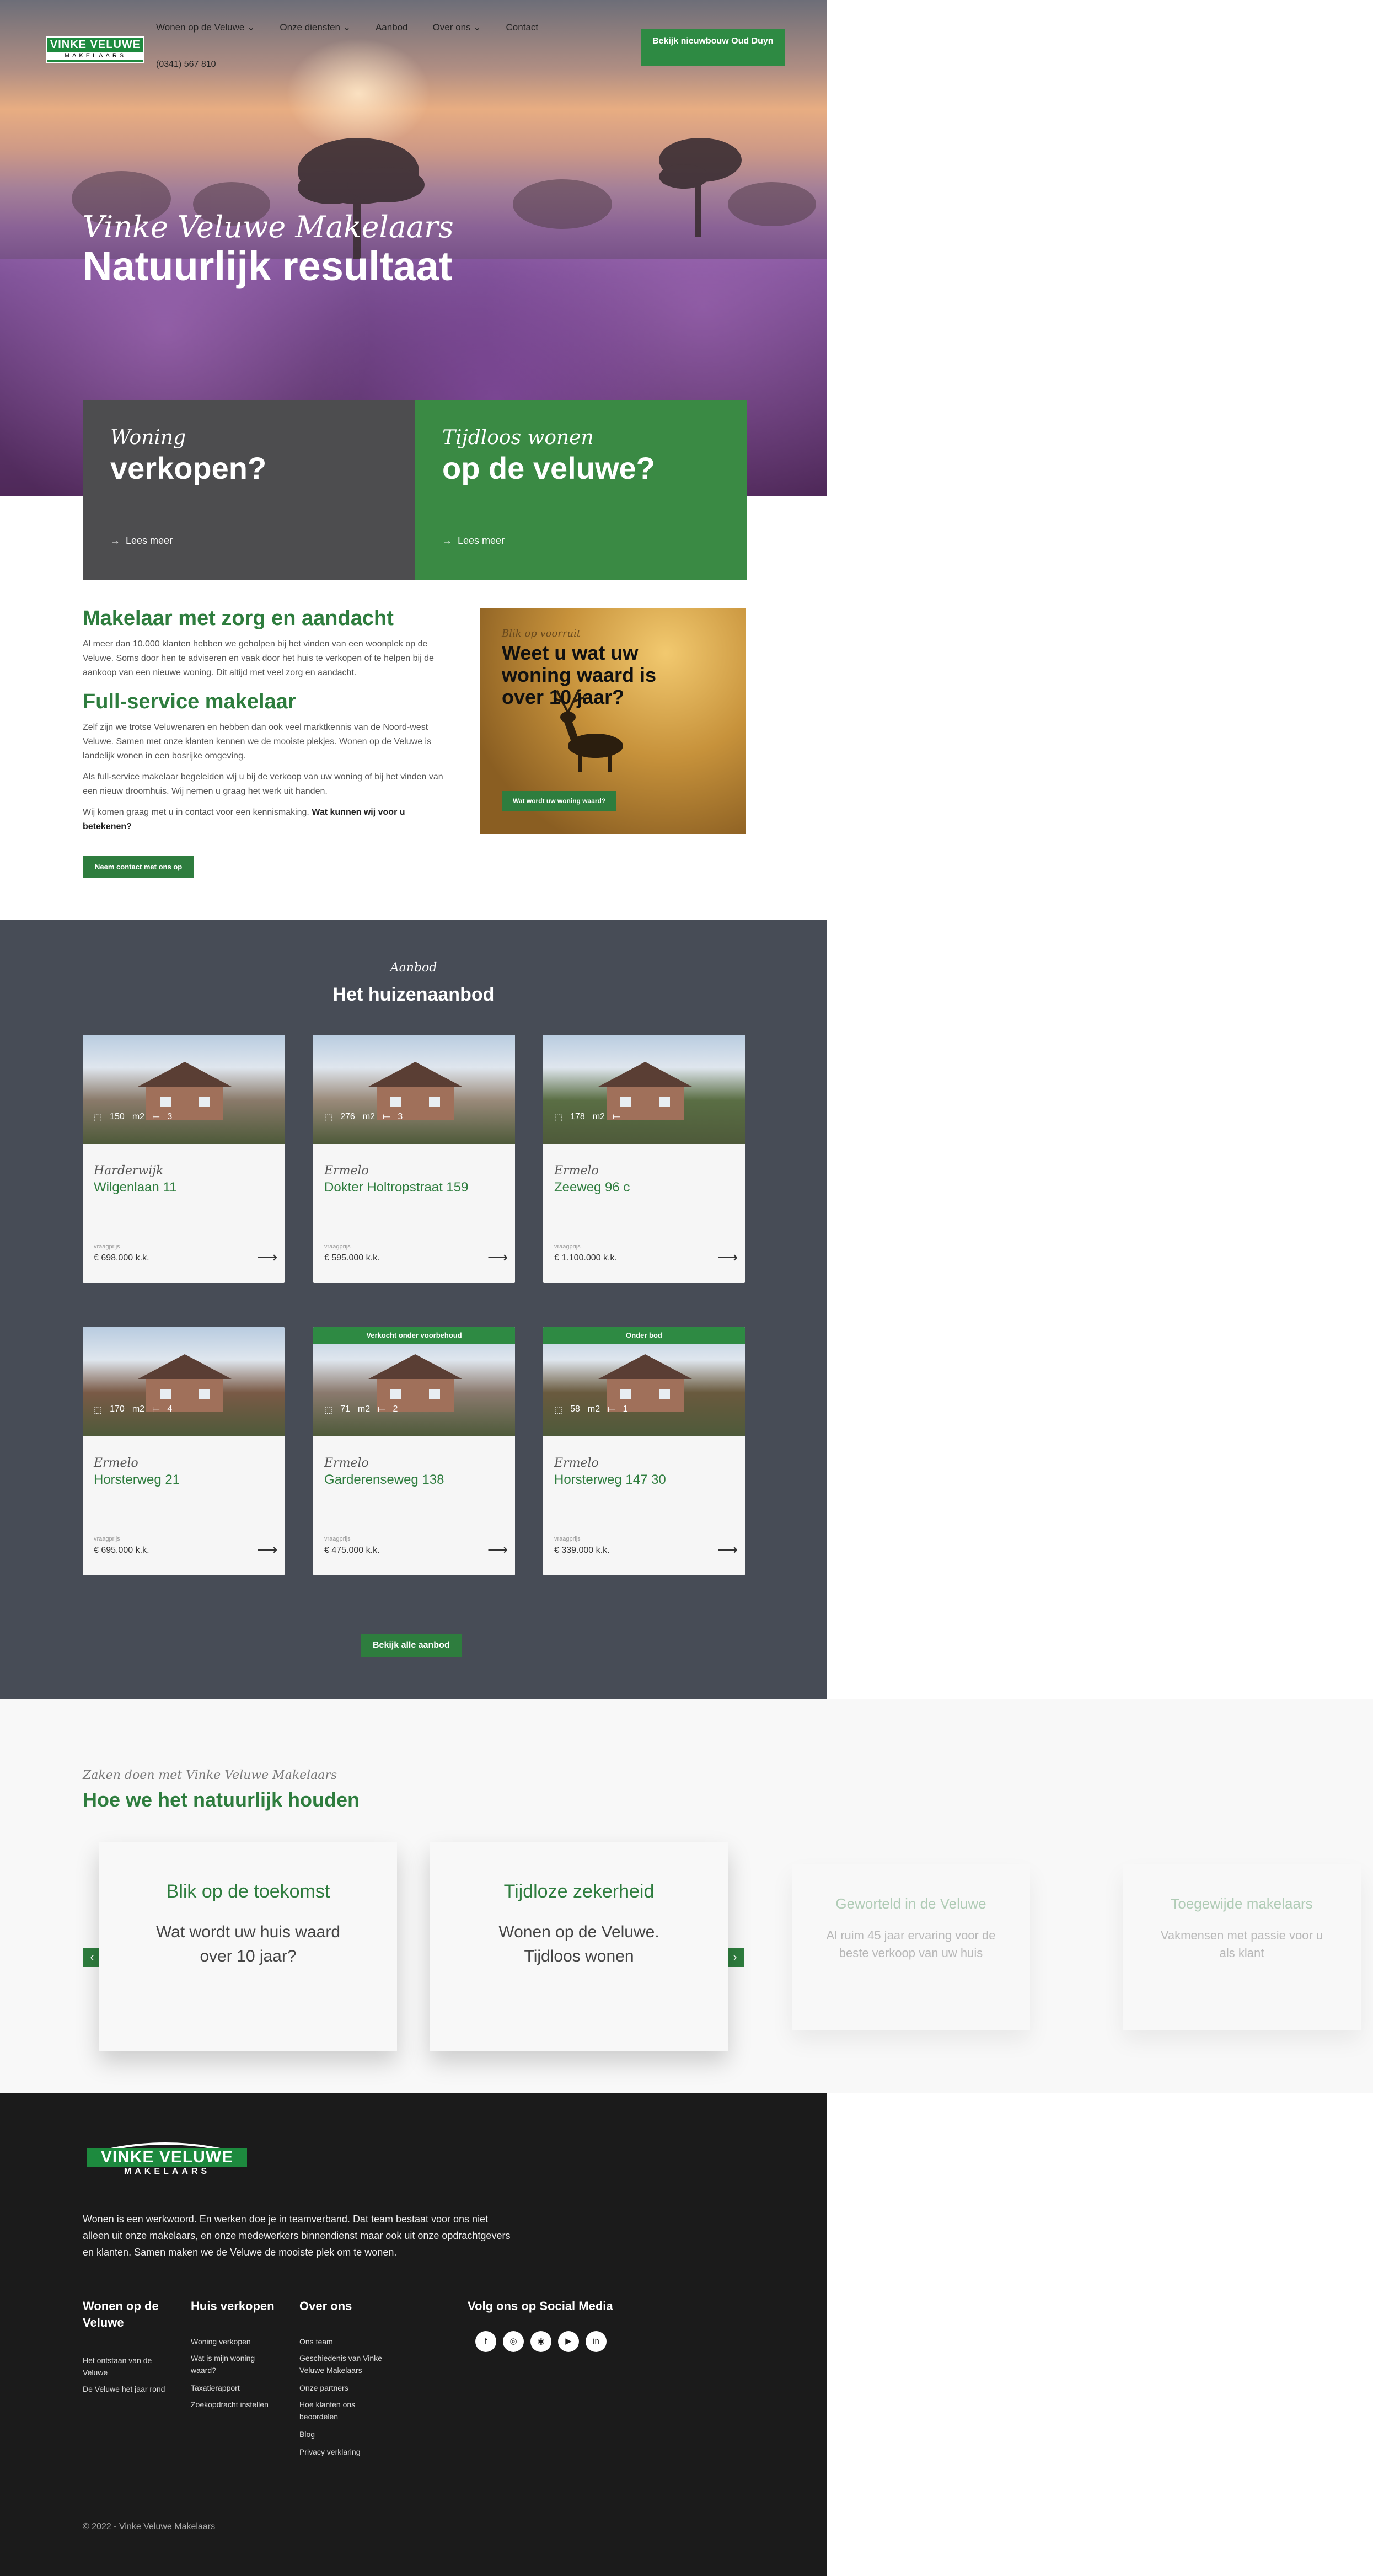  I want to click on aanbod-subtitle: Aanbod, so click(413, 968).